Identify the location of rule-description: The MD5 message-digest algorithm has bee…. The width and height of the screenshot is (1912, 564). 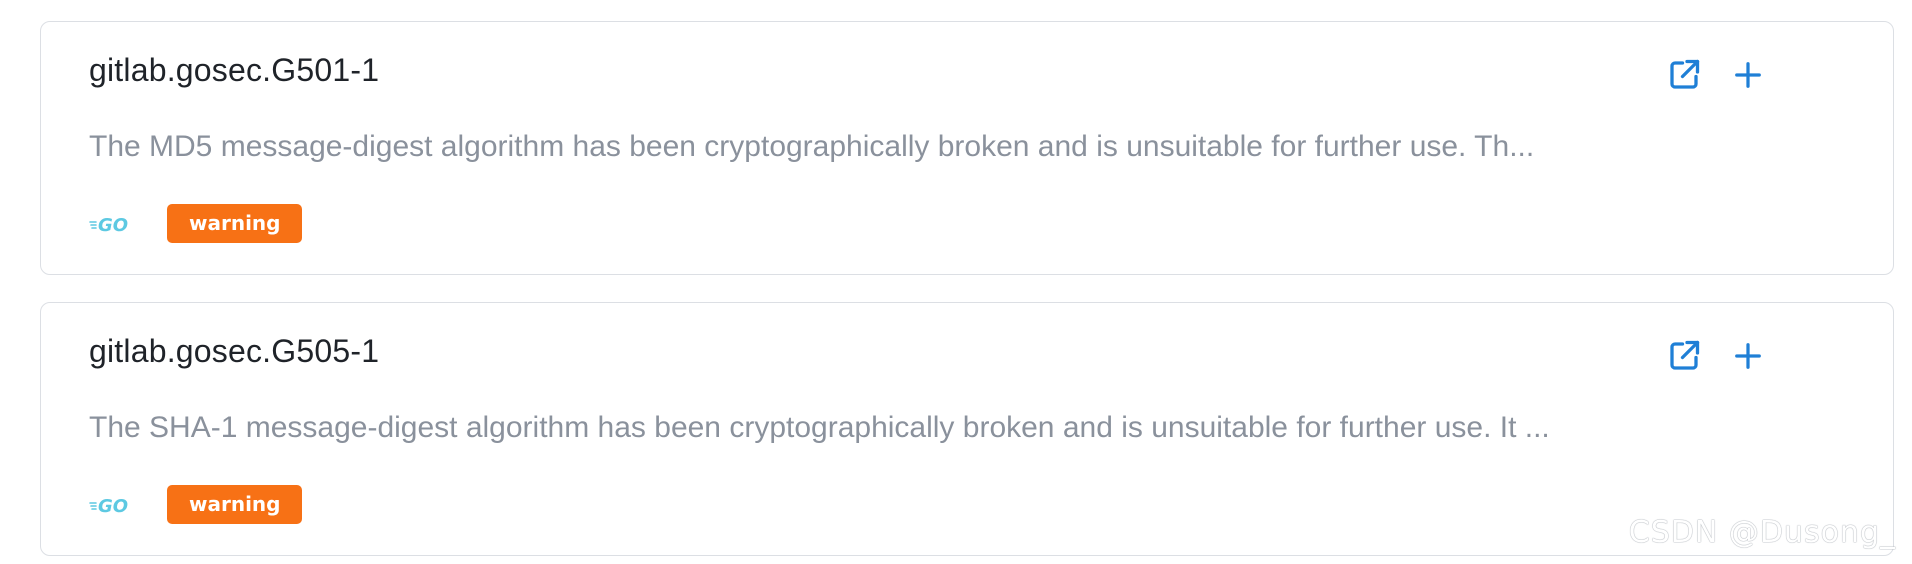
(812, 146).